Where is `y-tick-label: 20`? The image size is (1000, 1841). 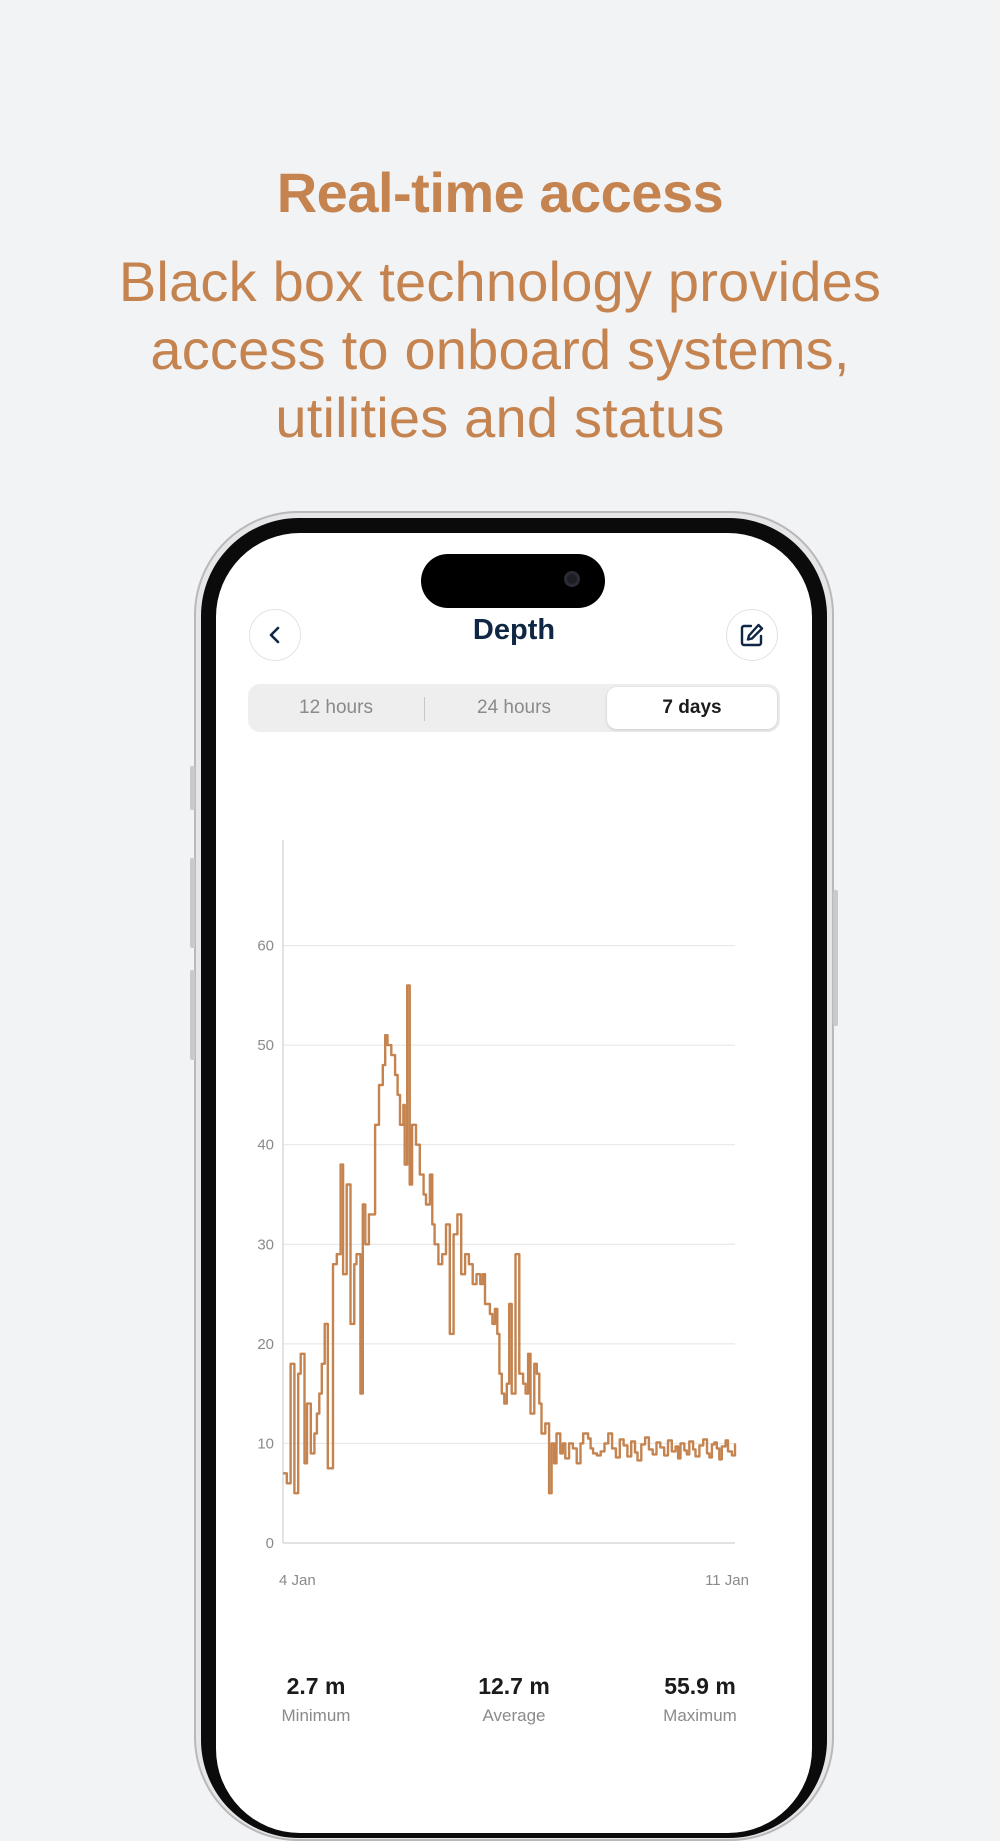
y-tick-label: 20 is located at coordinates (265, 1344).